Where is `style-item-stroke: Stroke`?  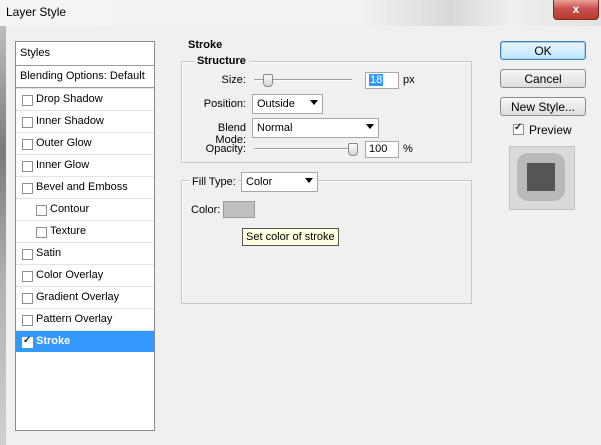 style-item-stroke: Stroke is located at coordinates (85, 341).